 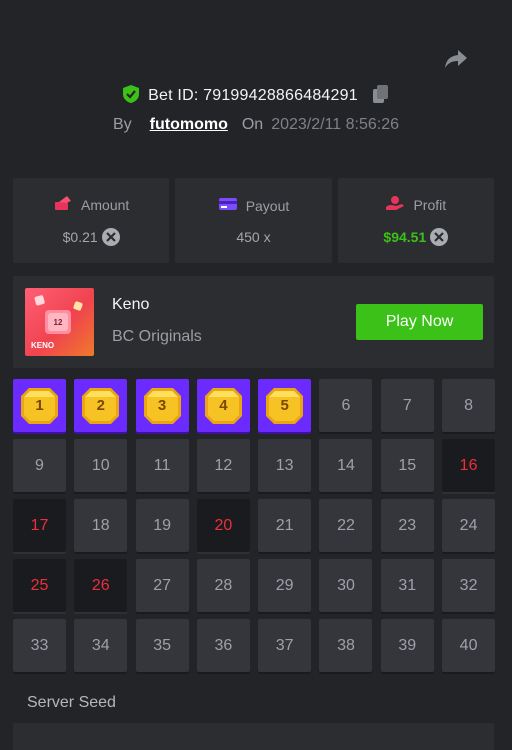 I want to click on keno-cell-number: 28, so click(x=223, y=585).